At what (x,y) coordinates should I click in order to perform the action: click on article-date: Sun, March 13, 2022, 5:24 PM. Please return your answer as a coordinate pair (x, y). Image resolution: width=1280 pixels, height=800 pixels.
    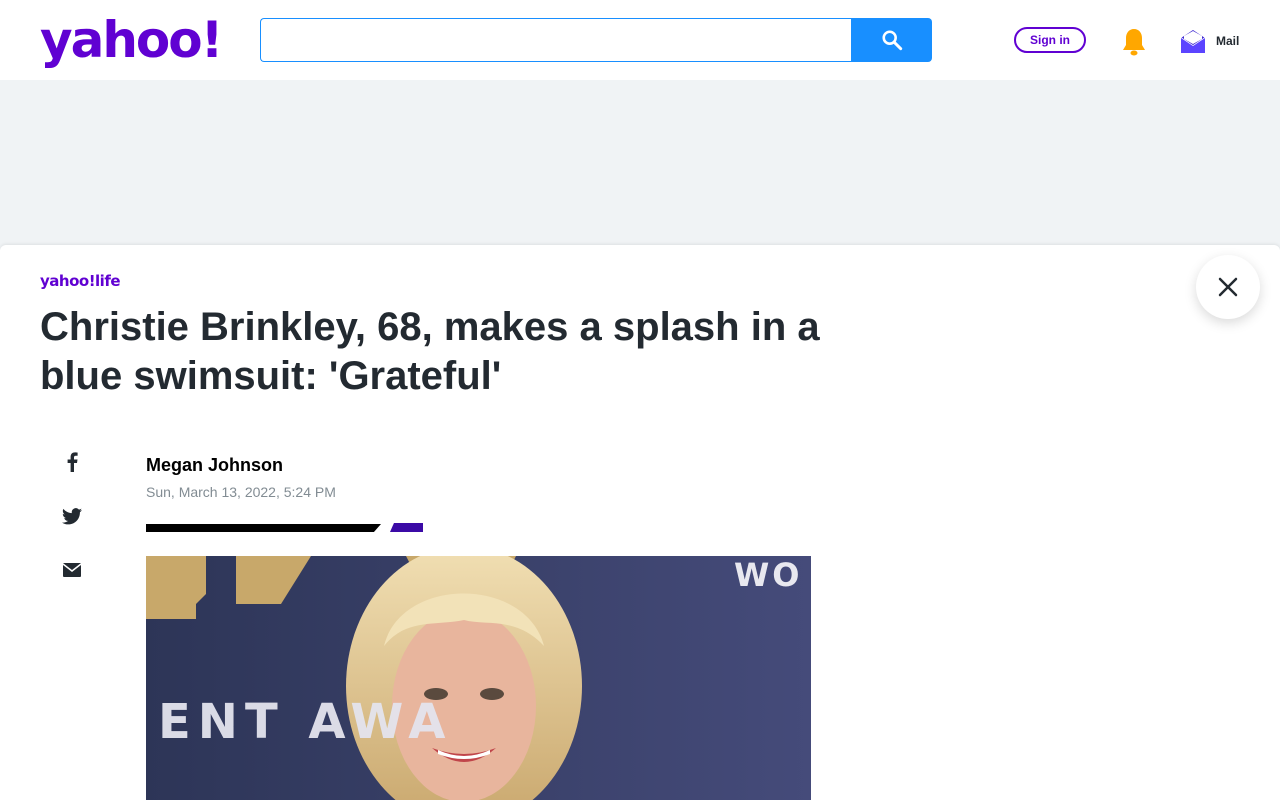
    Looking at the image, I should click on (241, 492).